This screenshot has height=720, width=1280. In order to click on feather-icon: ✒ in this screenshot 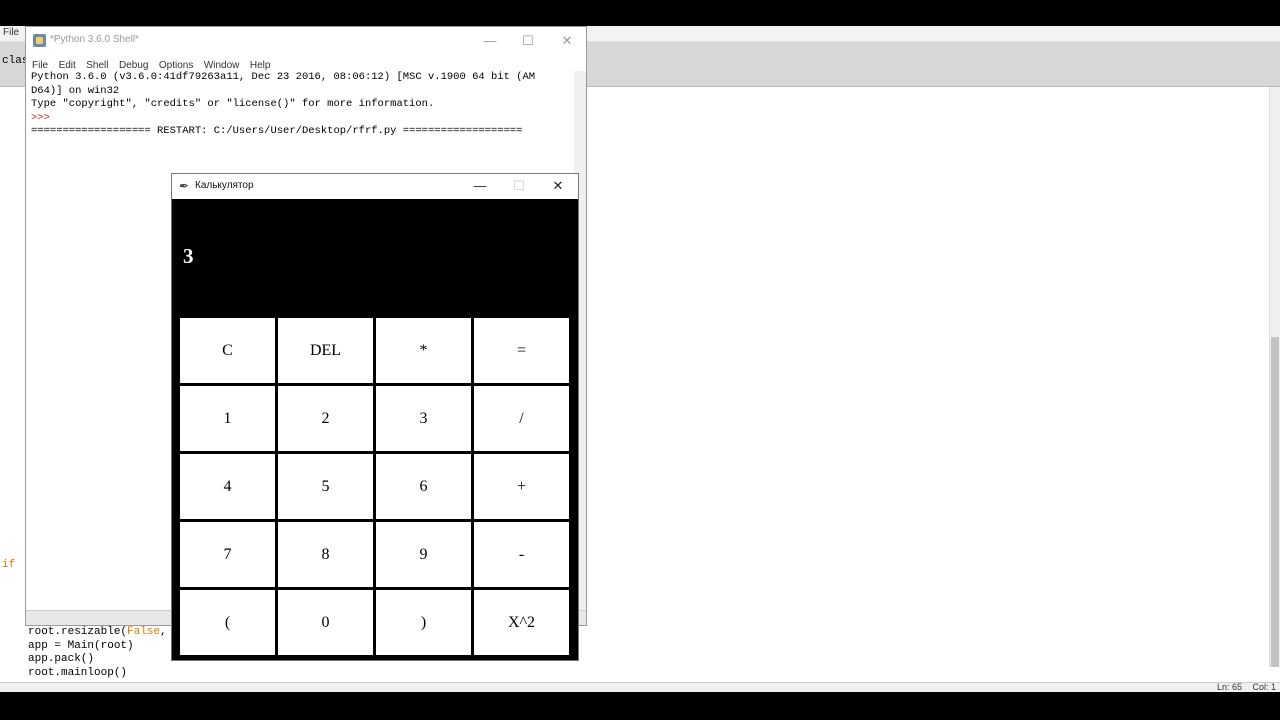, I will do `click(184, 186)`.